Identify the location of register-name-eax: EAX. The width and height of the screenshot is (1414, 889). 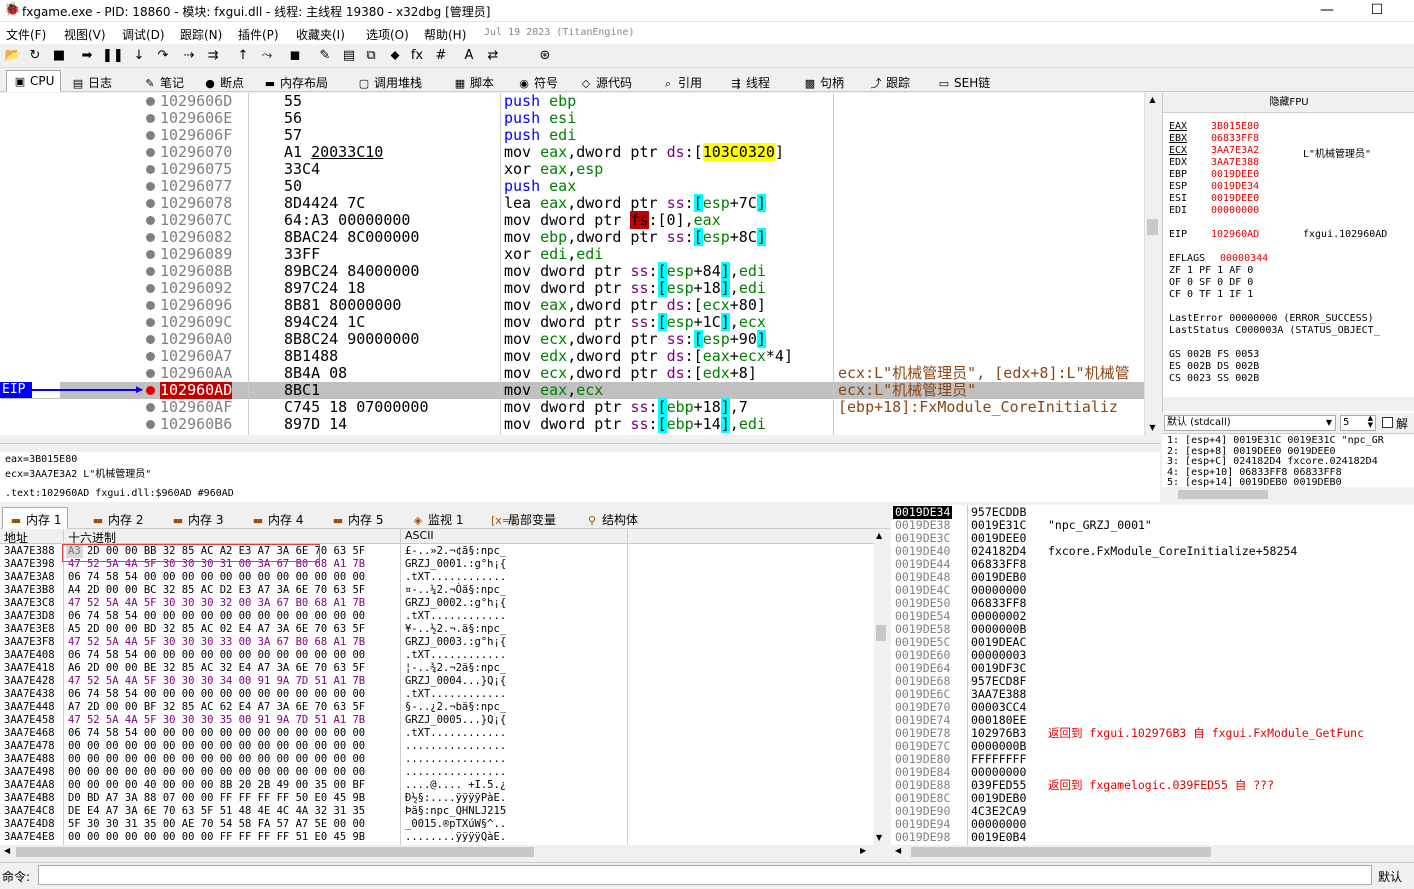
(1178, 126).